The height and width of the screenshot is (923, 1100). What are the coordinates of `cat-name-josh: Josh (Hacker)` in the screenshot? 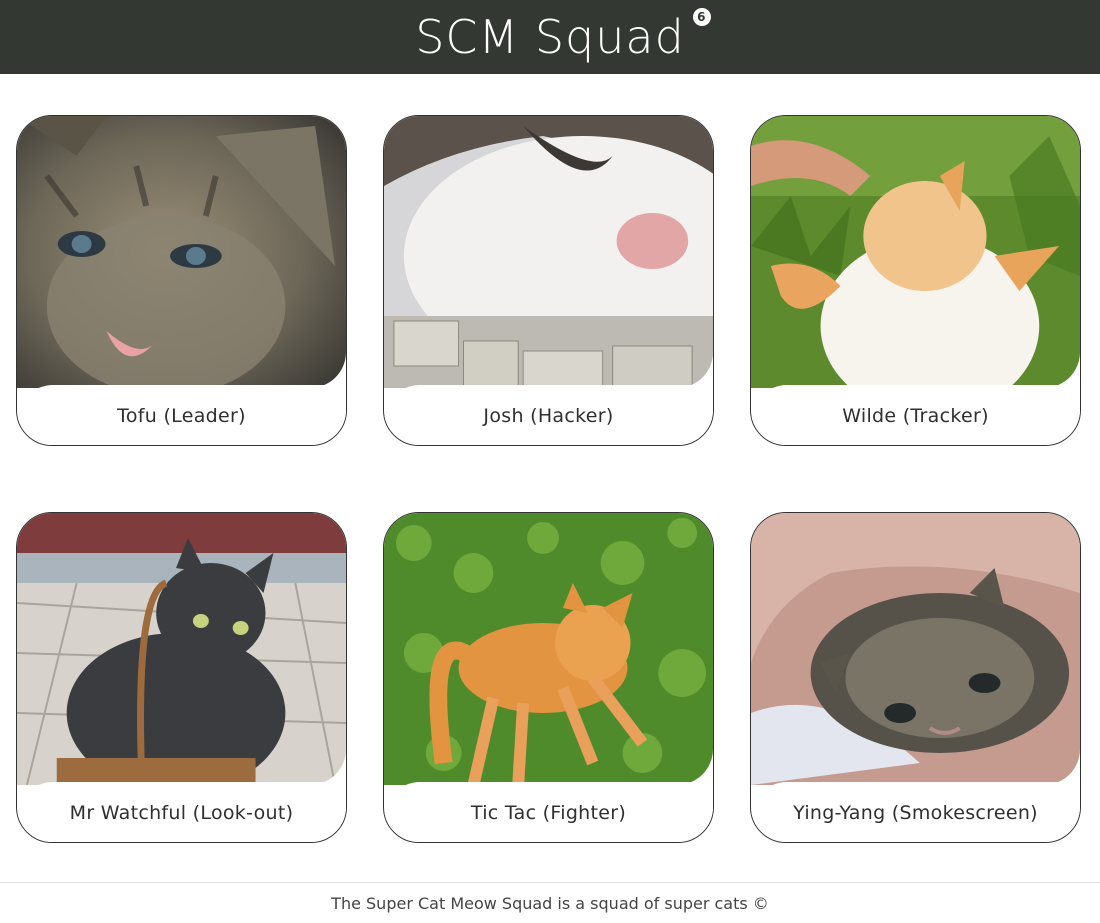 It's located at (548, 415).